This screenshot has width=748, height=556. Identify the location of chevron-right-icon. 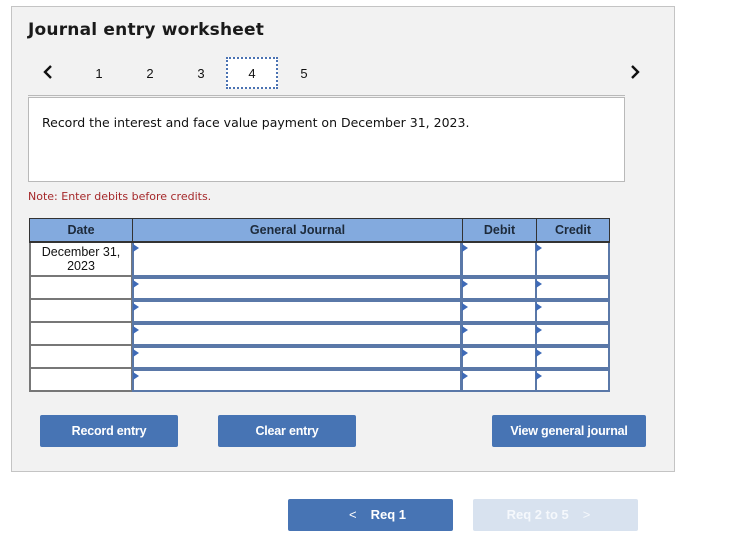
(635, 72).